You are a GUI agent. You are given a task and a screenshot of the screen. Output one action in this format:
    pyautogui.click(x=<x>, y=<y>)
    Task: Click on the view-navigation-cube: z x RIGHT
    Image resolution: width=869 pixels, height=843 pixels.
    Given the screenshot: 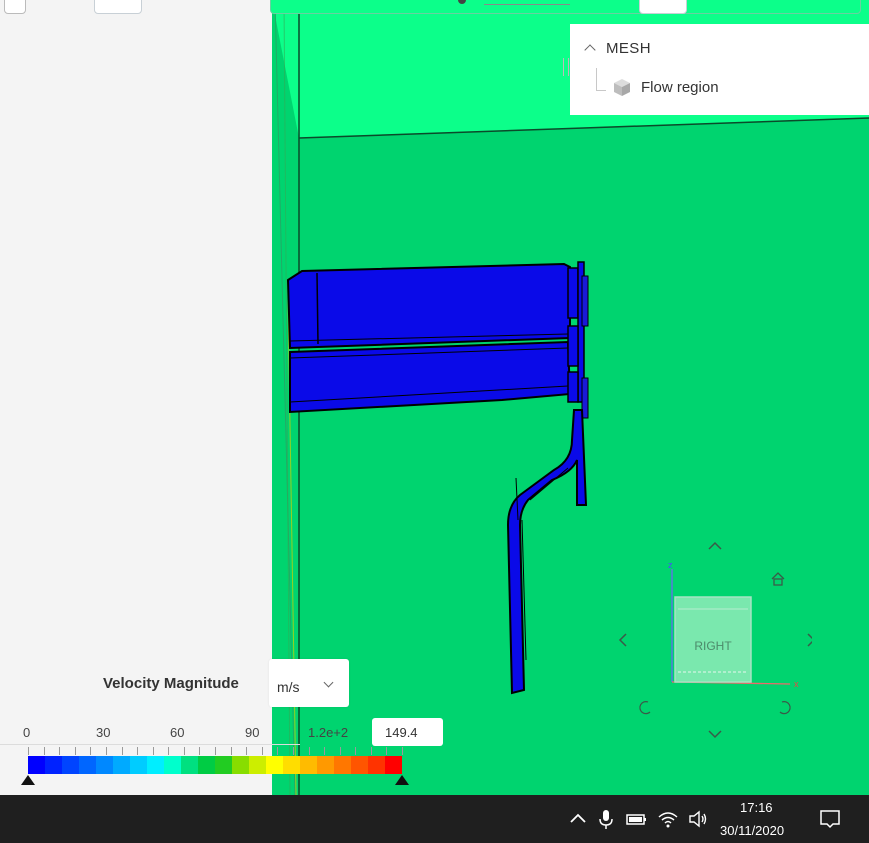 What is the action you would take?
    pyautogui.click(x=714, y=639)
    